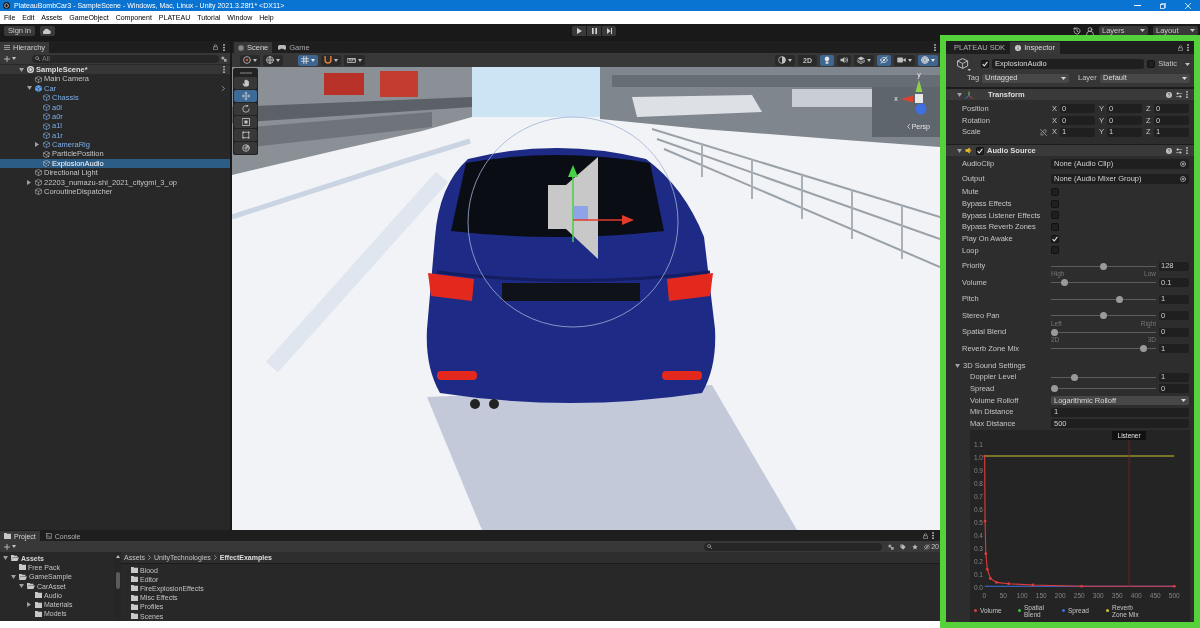 The width and height of the screenshot is (1200, 628). I want to click on cloud-button, so click(47, 31).